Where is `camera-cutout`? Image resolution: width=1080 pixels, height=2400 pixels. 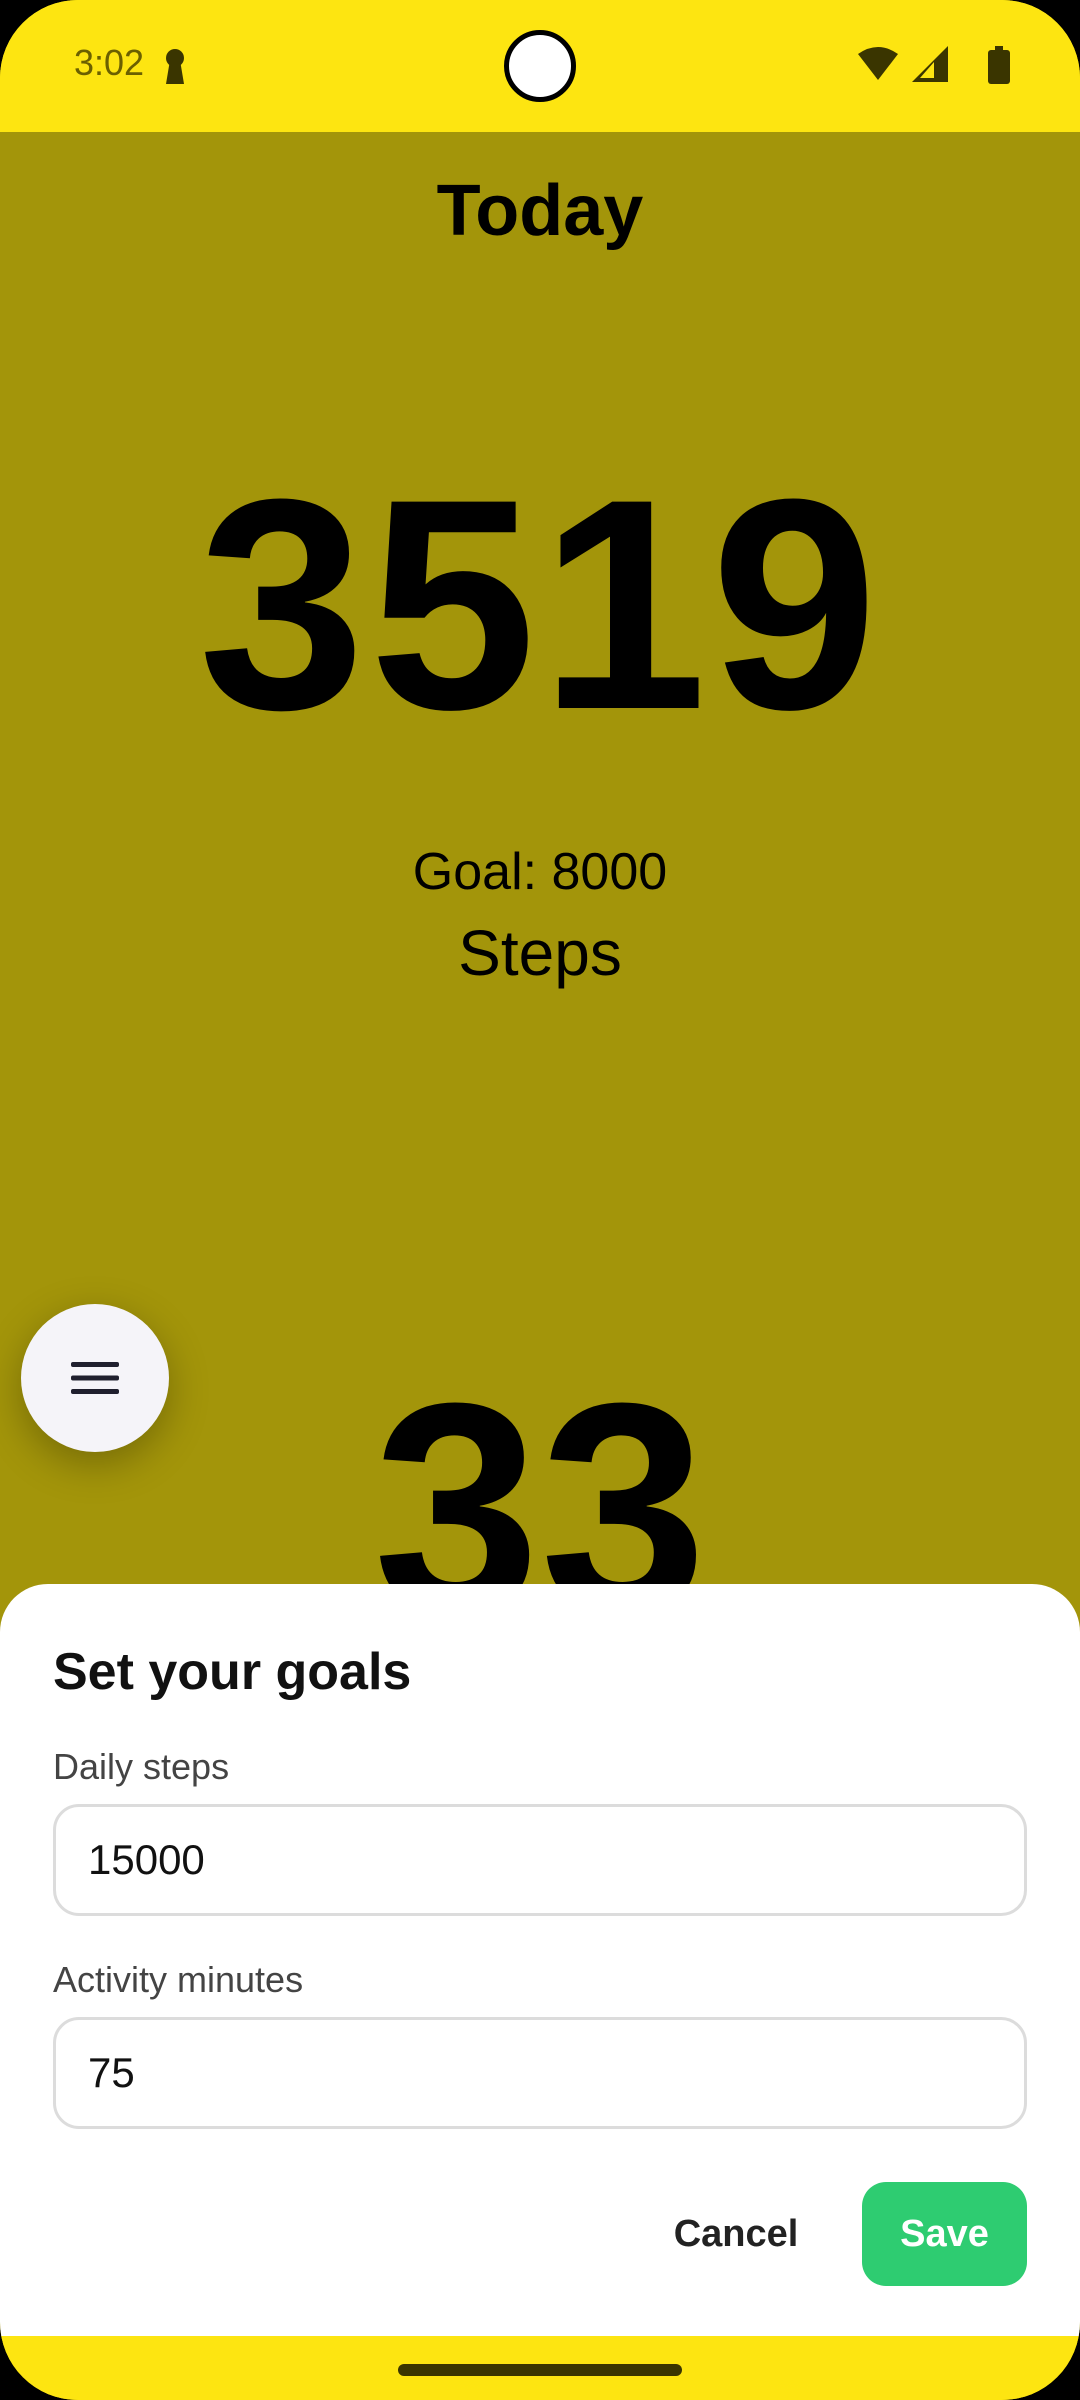
camera-cutout is located at coordinates (540, 66).